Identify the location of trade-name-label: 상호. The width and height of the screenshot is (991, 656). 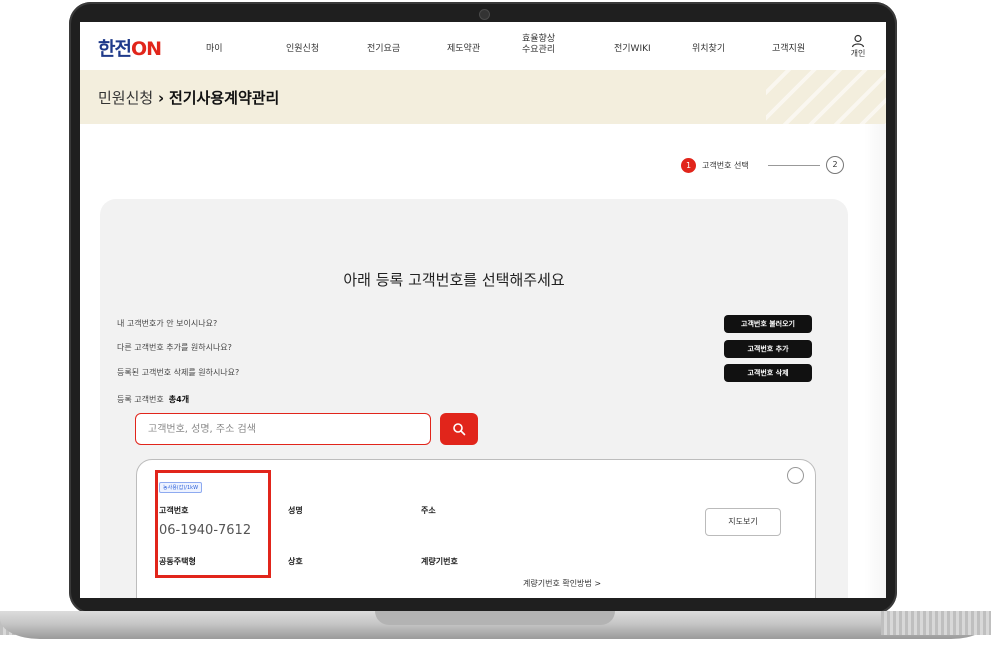
(295, 561).